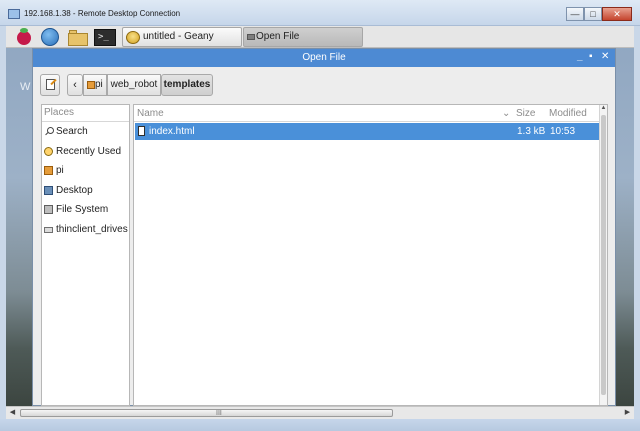  I want to click on place-thinclient-drives: thinclient_drives, so click(85, 230).